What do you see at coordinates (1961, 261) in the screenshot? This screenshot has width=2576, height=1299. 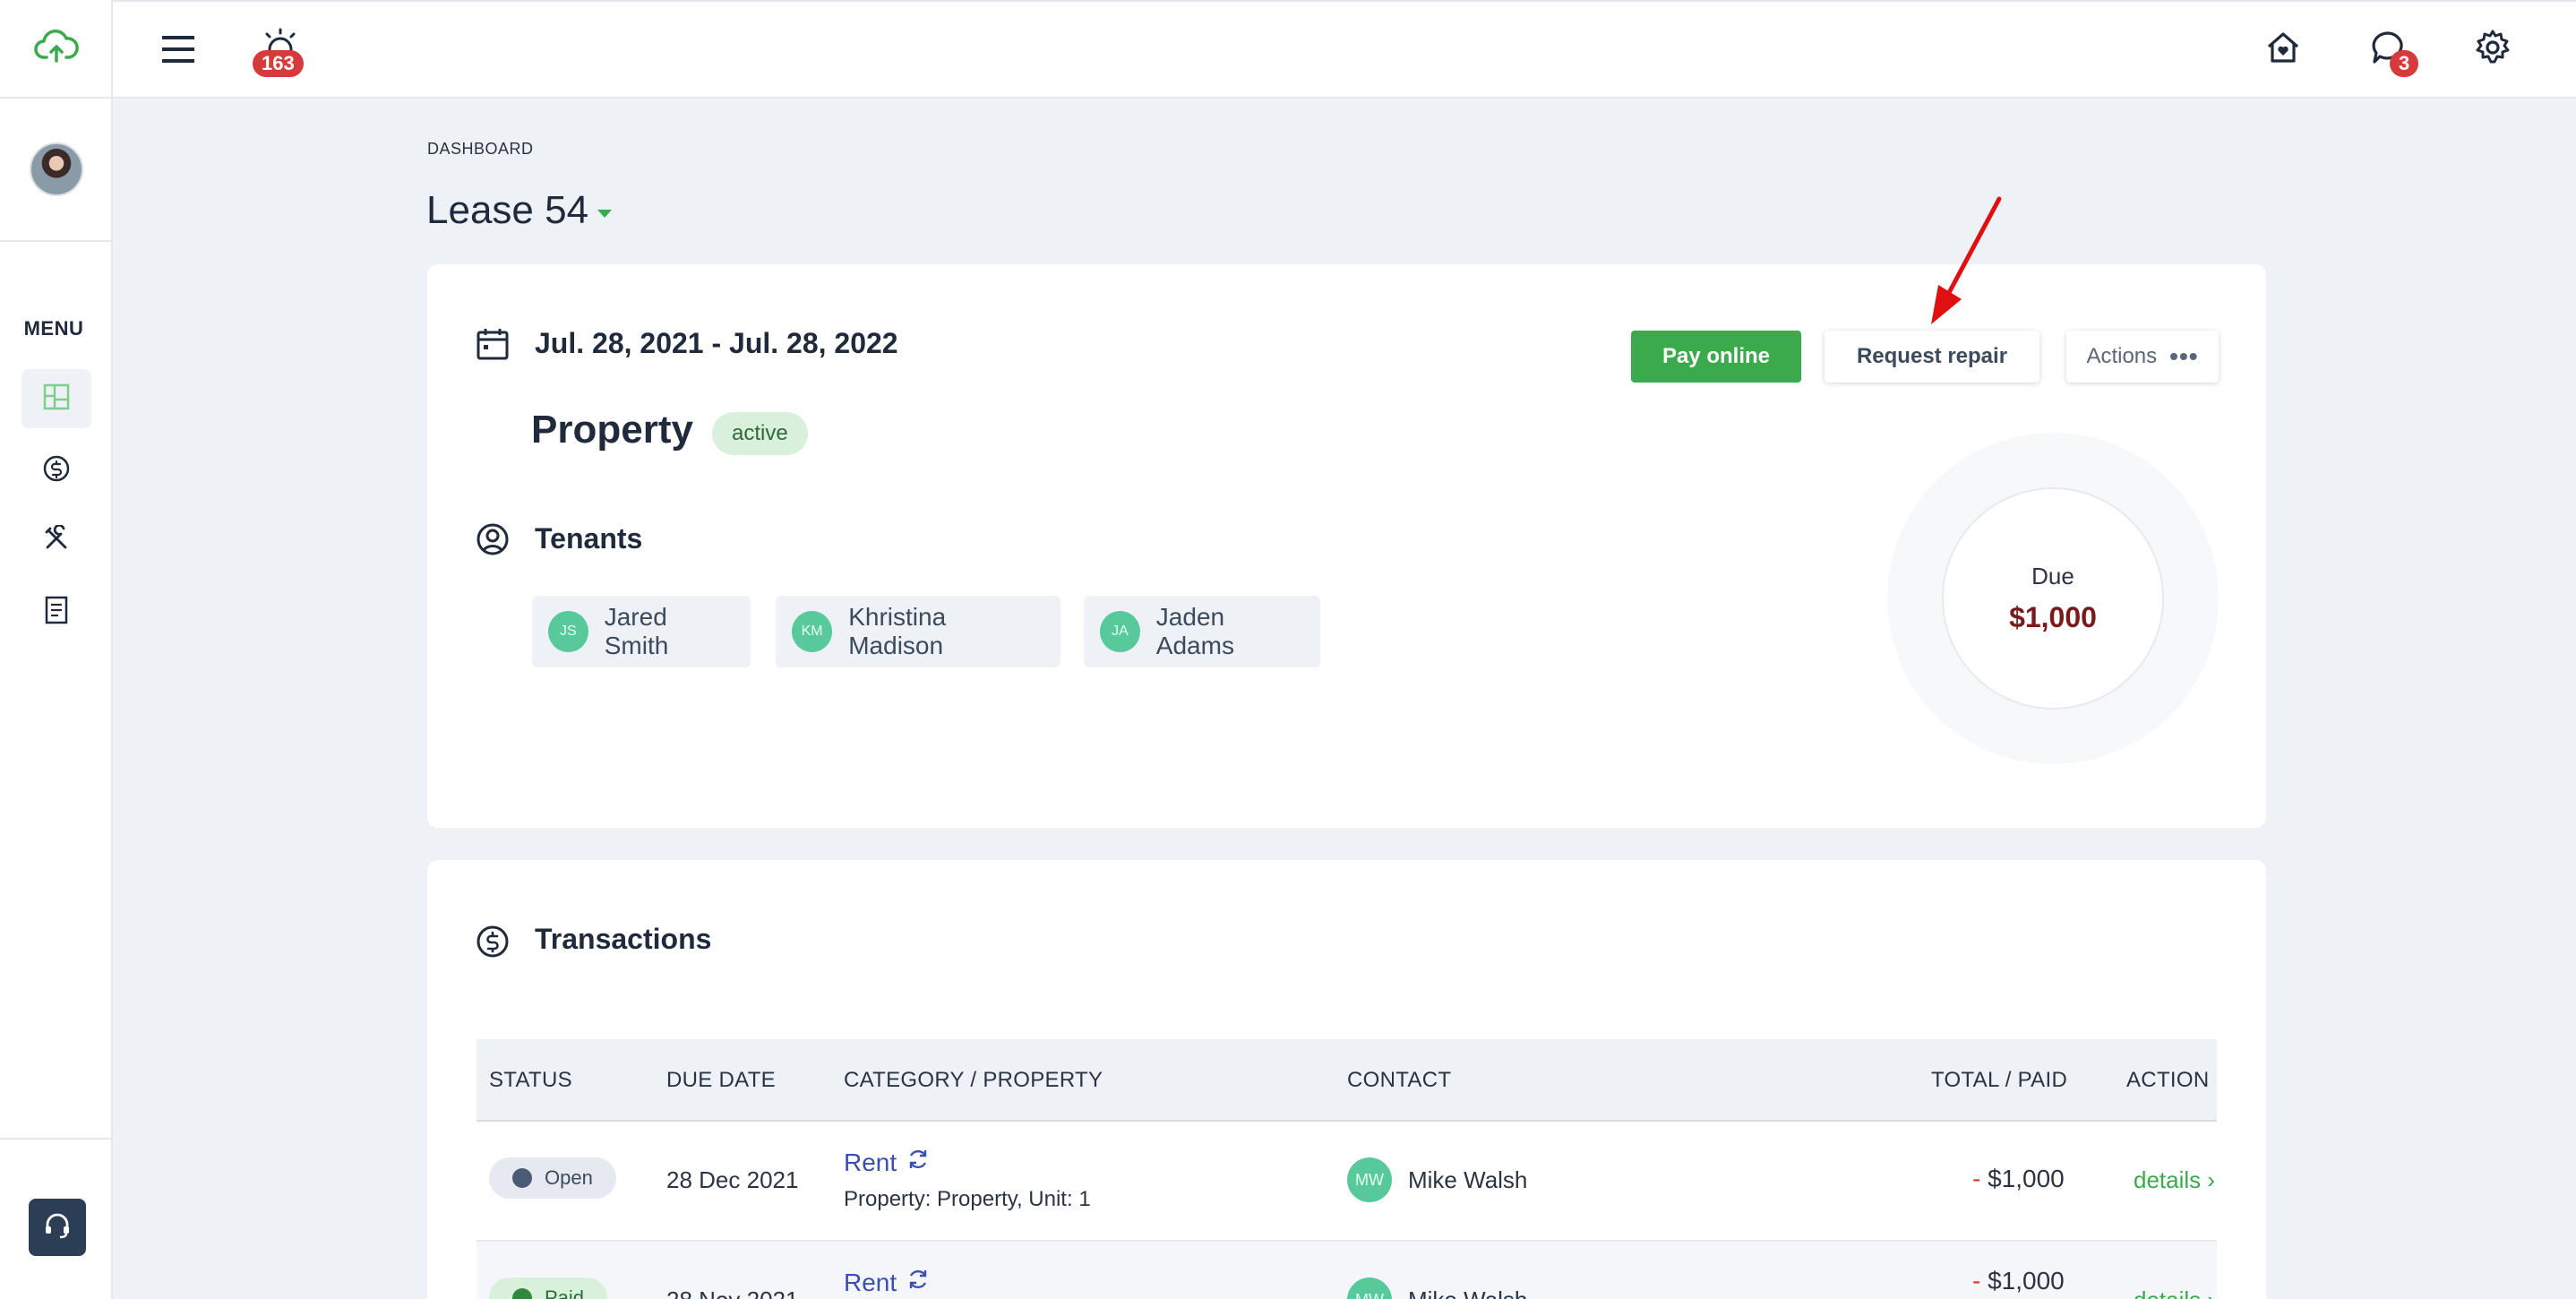 I see `annotation-arrow-icon` at bounding box center [1961, 261].